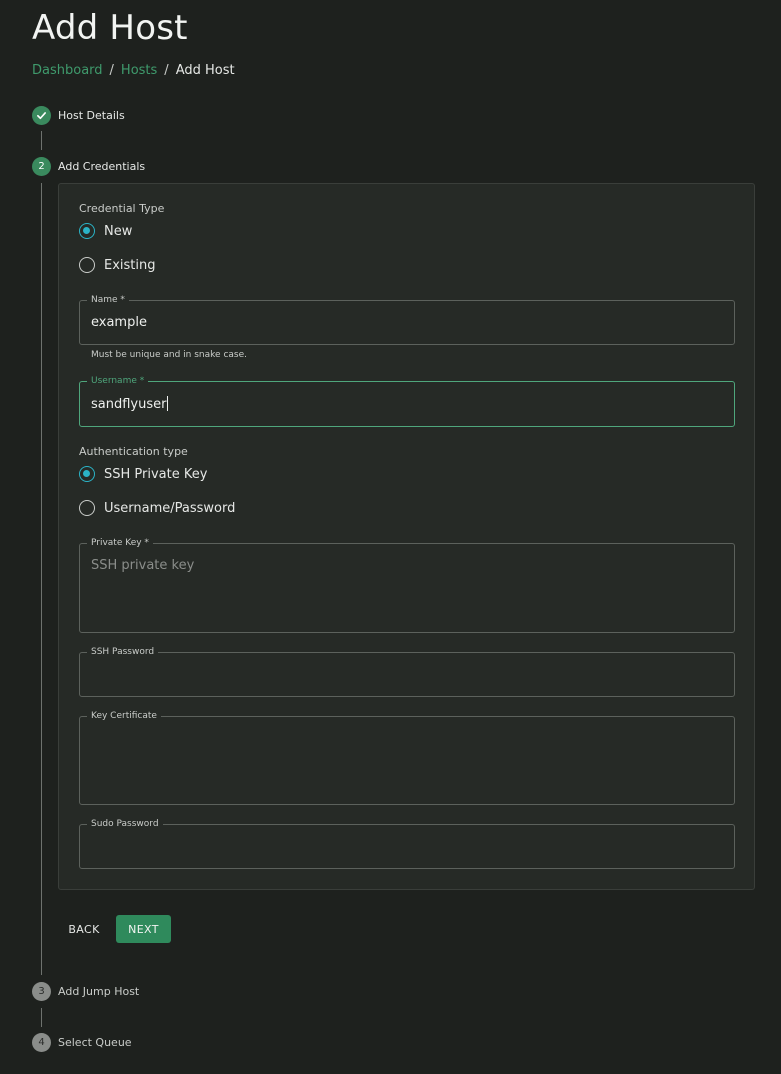 This screenshot has height=1074, width=781. What do you see at coordinates (133, 451) in the screenshot?
I see `auth-type-label: Authentication type` at bounding box center [133, 451].